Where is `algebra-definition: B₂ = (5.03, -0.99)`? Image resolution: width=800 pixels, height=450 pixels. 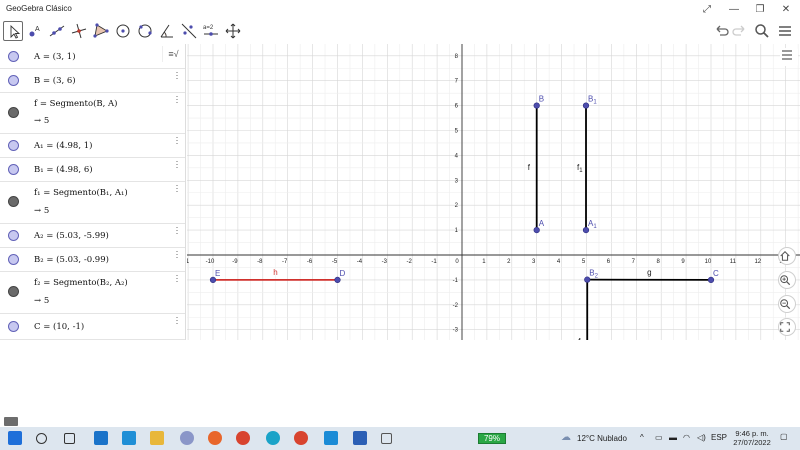 algebra-definition: B₂ = (5.03, -0.99) is located at coordinates (71, 260).